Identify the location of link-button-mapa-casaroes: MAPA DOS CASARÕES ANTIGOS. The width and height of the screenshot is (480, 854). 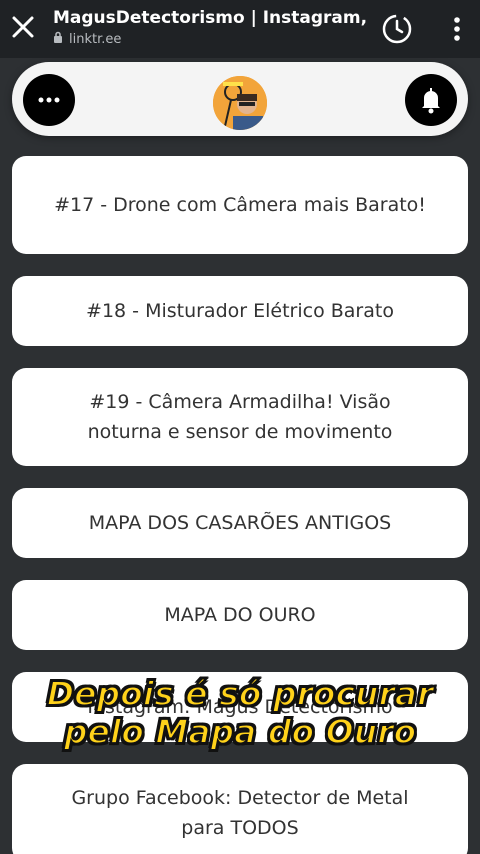
(240, 523).